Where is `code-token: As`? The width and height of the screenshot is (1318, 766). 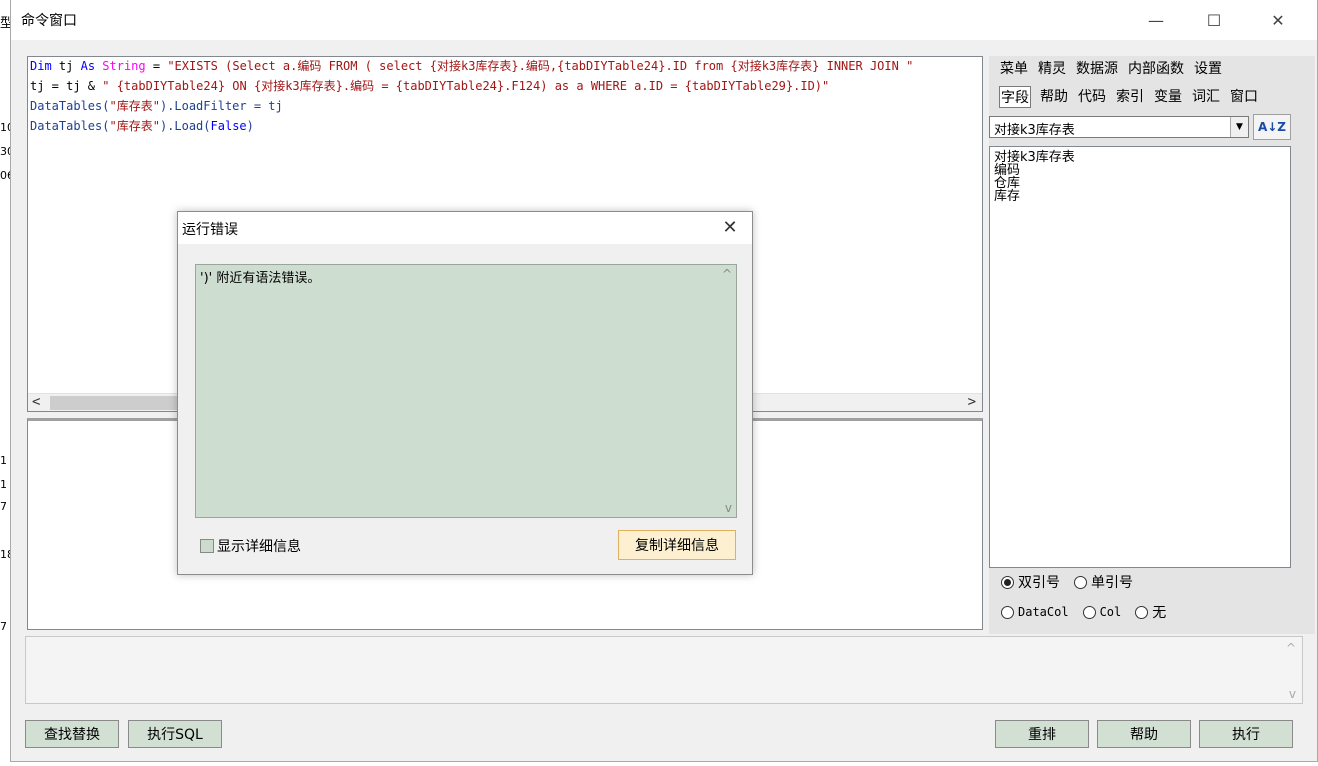
code-token: As is located at coordinates (88, 66).